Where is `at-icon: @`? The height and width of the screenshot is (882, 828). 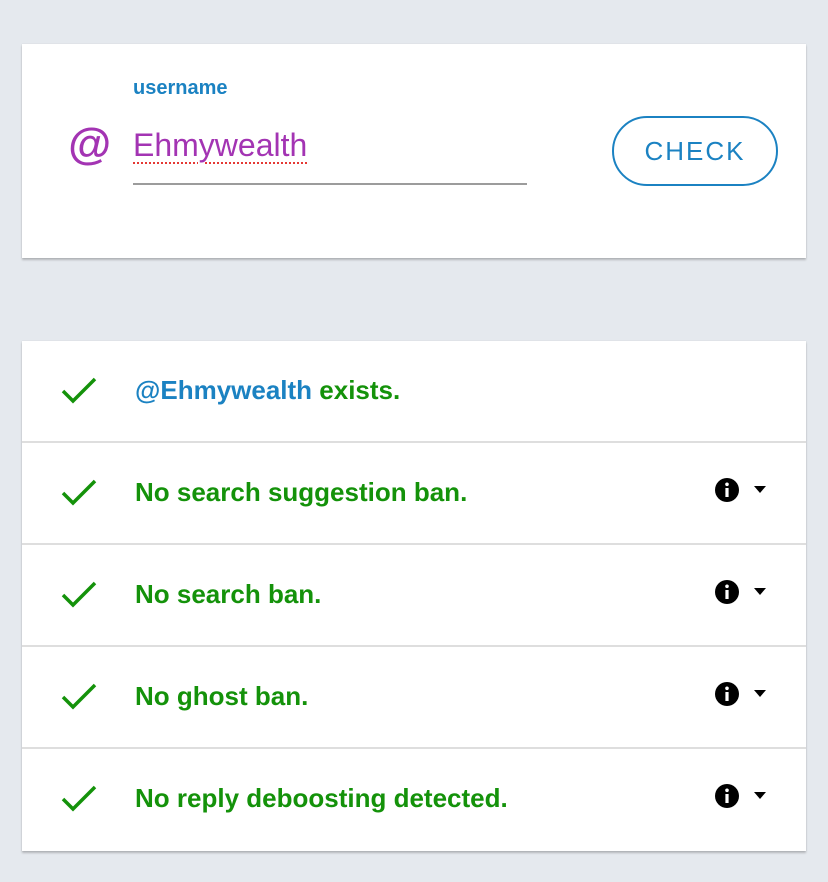
at-icon: @ is located at coordinates (89, 144).